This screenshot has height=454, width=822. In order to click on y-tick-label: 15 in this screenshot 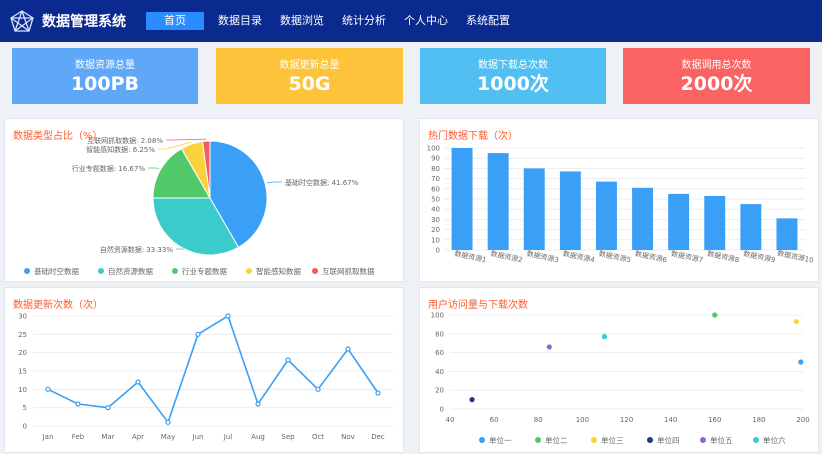, I will do `click(22, 372)`.